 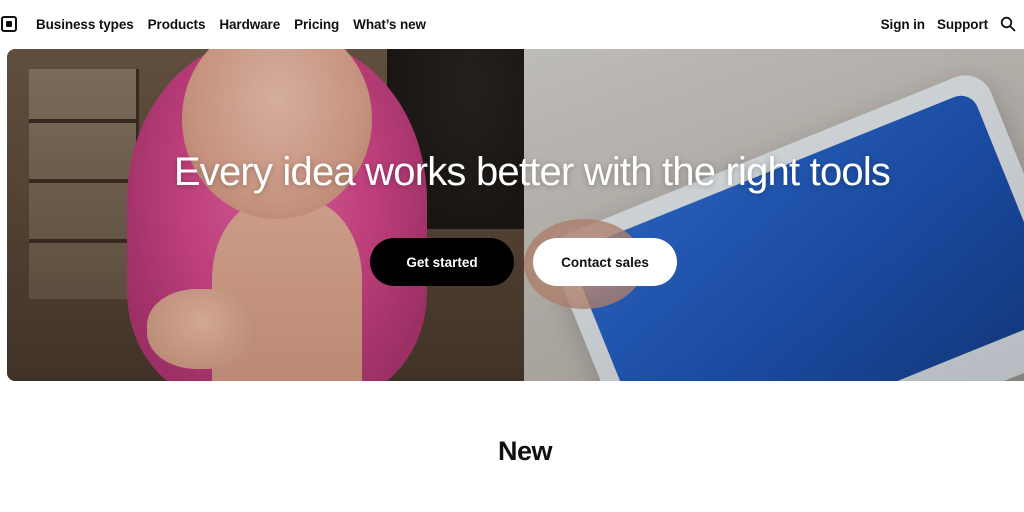 I want to click on secondary-nav: Sign in Support, so click(x=948, y=24).